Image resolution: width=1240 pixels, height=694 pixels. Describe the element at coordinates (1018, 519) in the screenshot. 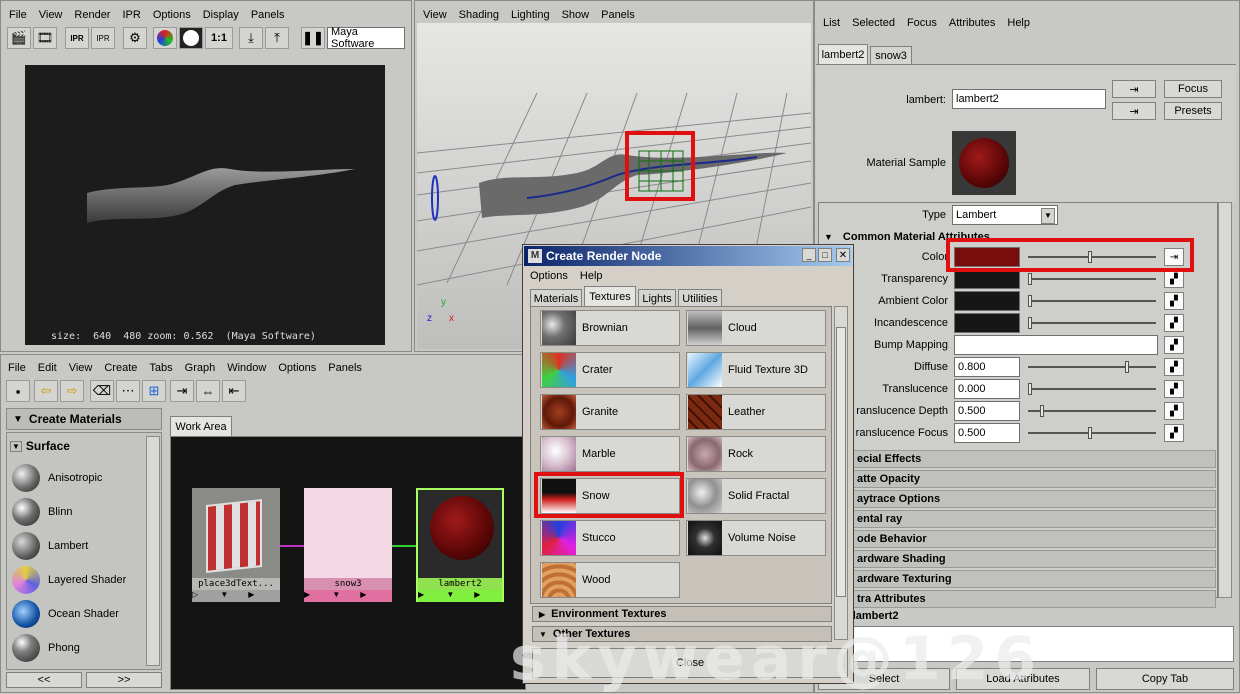

I see `attr-section-header: ental ray` at that location.